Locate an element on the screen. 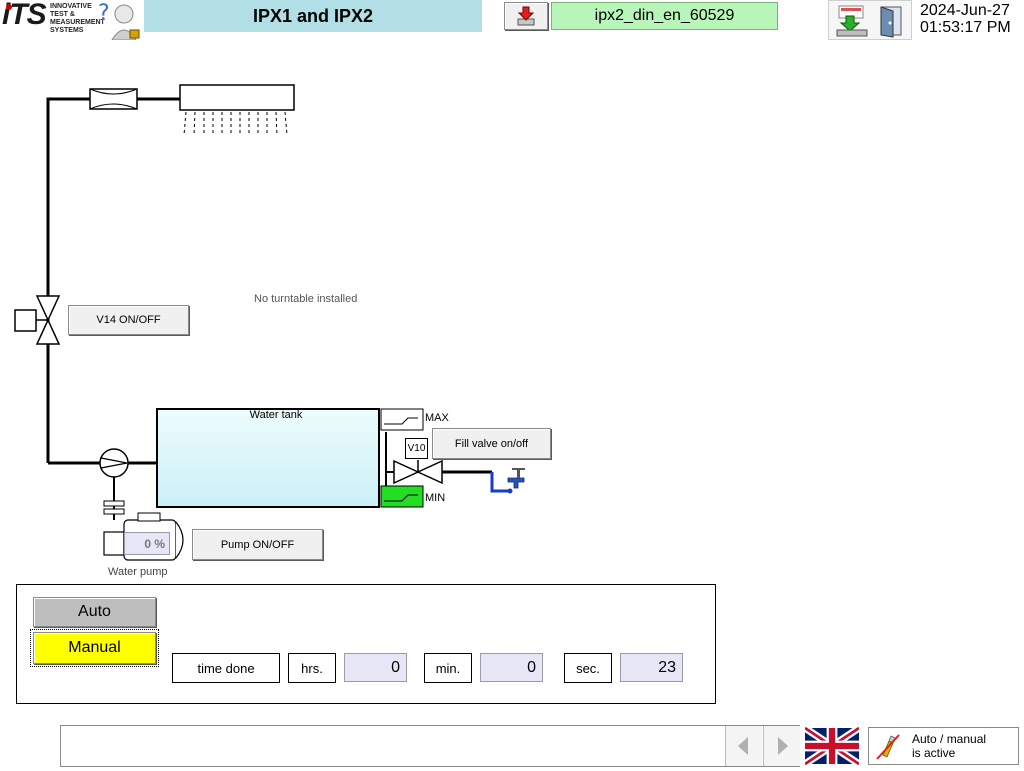 This screenshot has height=771, width=1024. manual-mode-button: Manual is located at coordinates (94, 648).